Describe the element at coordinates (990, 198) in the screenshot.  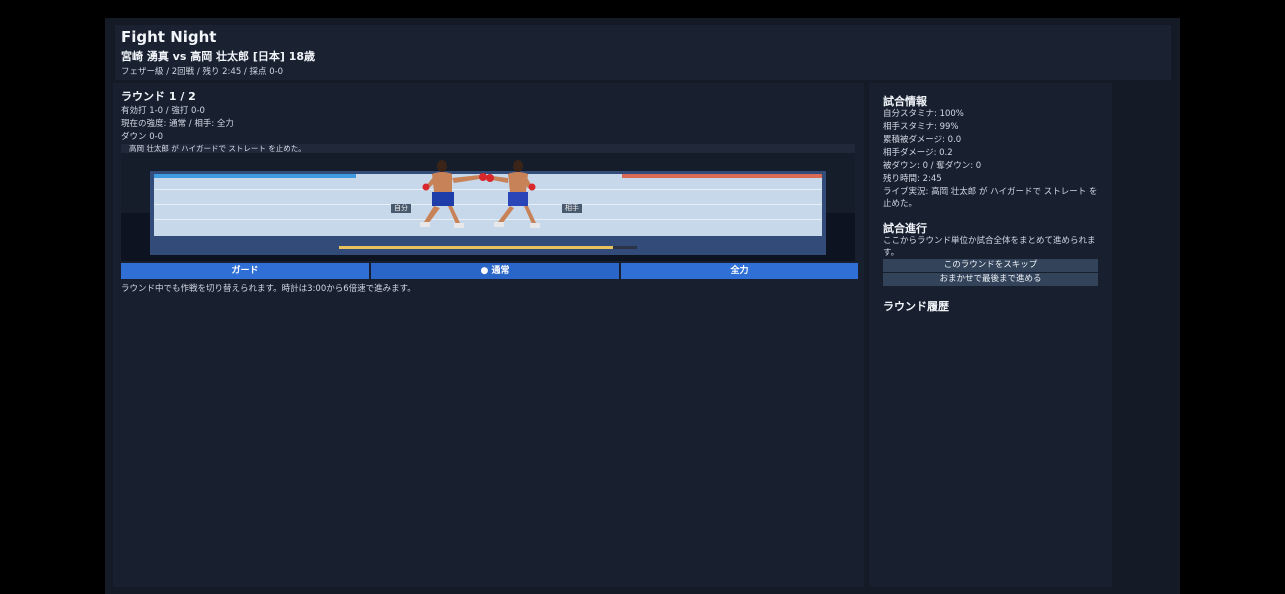
I see `live-commentary: ライブ実況: 高岡 壮太郎 が ハイガードで ストレート を止めた。` at that location.